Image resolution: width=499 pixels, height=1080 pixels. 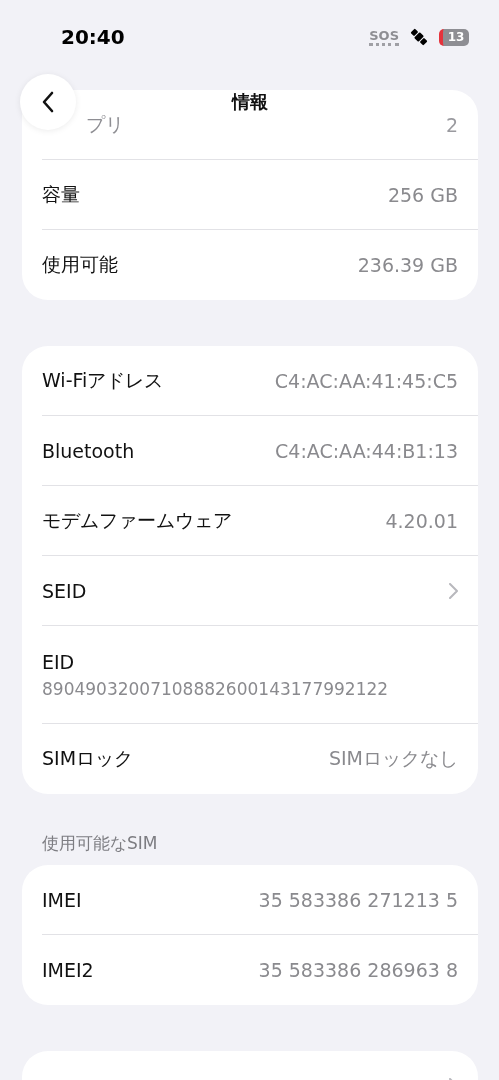 I want to click on satellite-icon, so click(x=419, y=37).